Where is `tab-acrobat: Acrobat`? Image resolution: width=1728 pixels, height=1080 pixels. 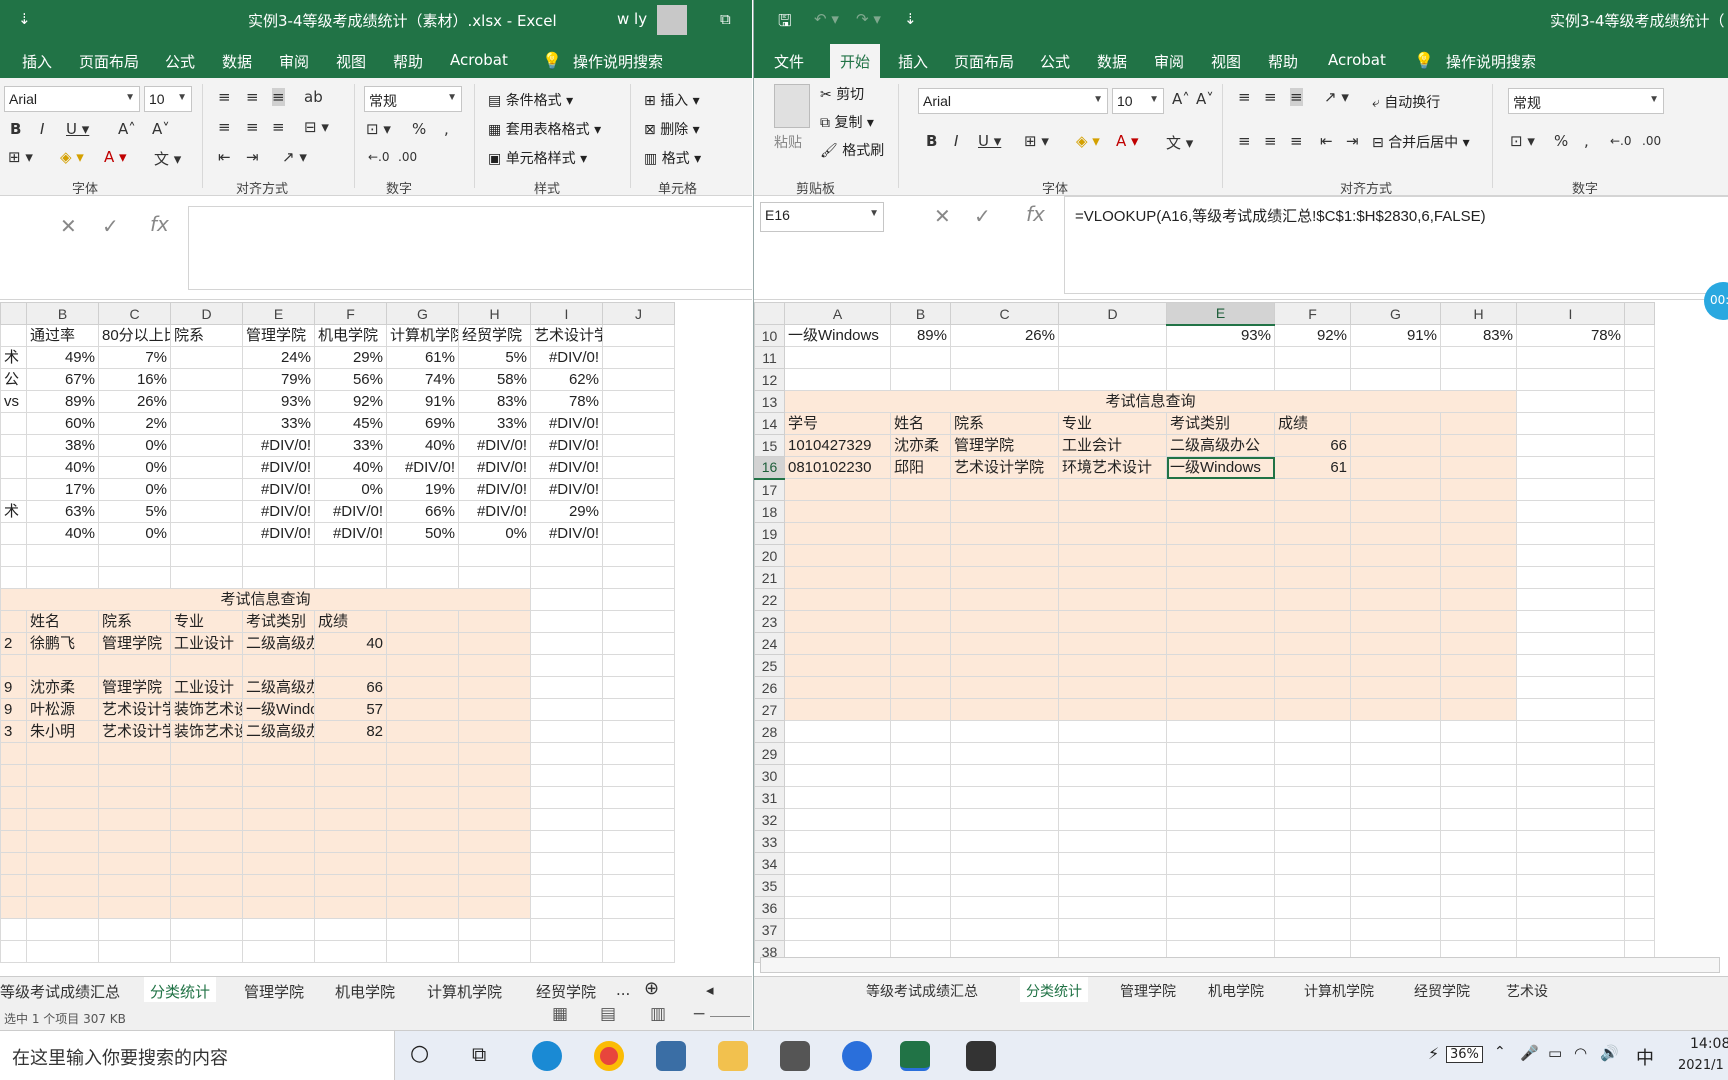
tab-acrobat: Acrobat is located at coordinates (1357, 60).